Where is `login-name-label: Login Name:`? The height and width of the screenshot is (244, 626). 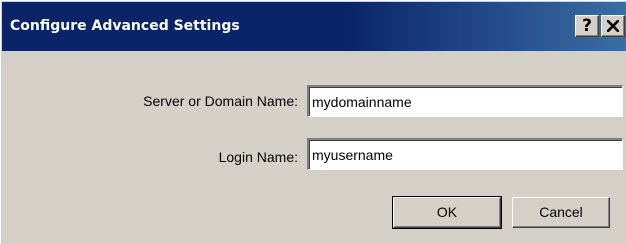 login-name-label: Login Name: is located at coordinates (258, 157).